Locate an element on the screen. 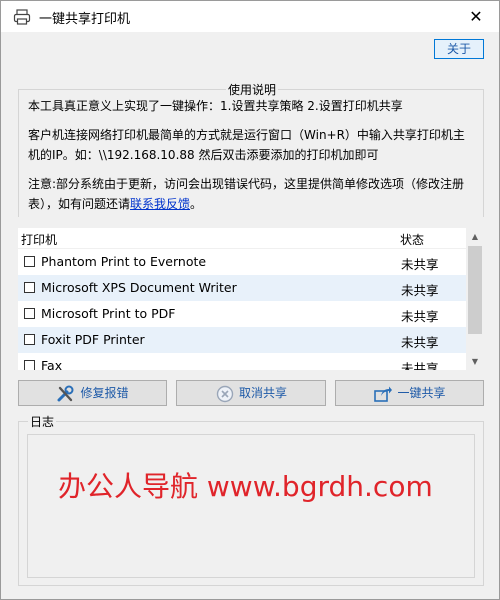  share-icon is located at coordinates (383, 394).